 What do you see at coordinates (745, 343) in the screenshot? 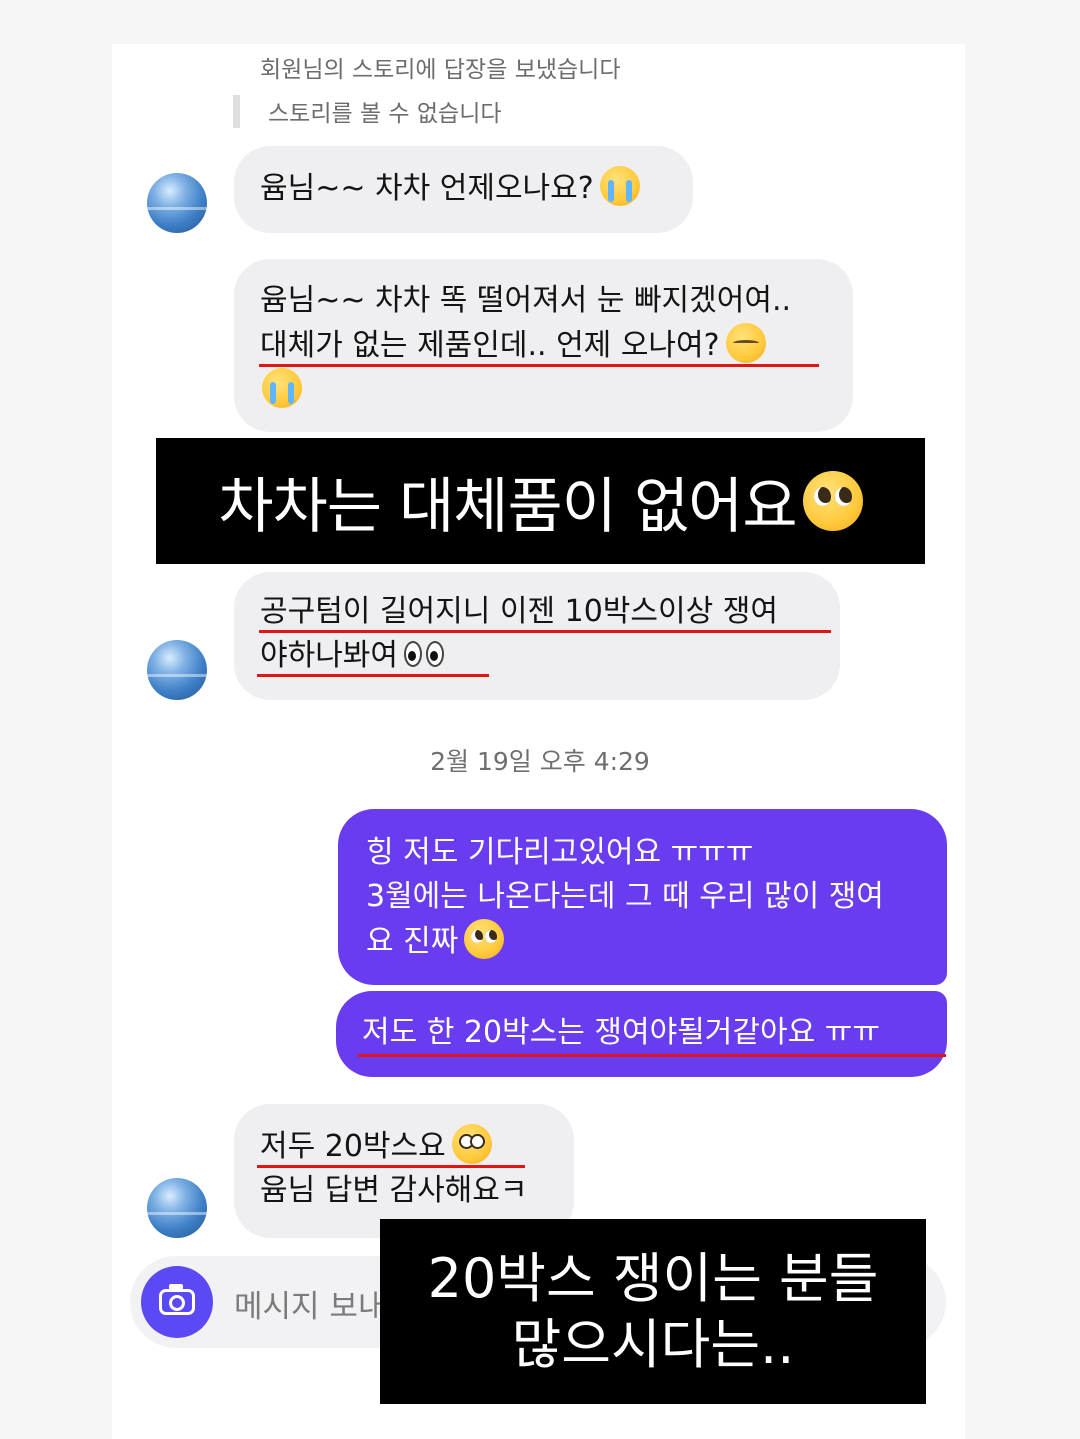
I see `pensive-face-icon` at bounding box center [745, 343].